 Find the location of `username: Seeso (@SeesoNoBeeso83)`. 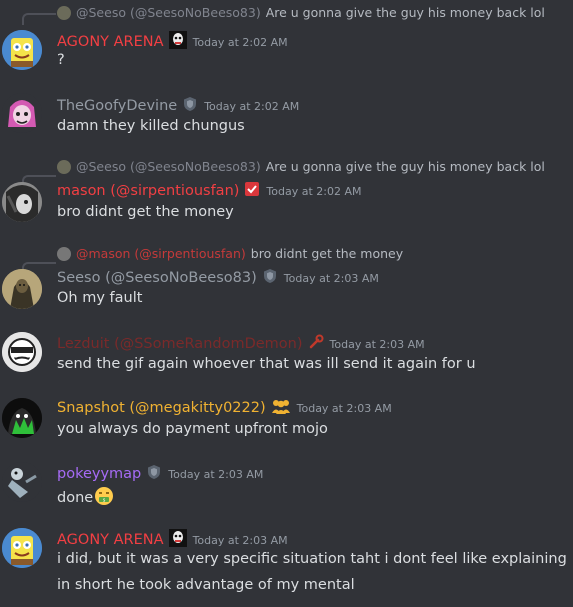

username: Seeso (@SeesoNoBeeso83) is located at coordinates (157, 278).